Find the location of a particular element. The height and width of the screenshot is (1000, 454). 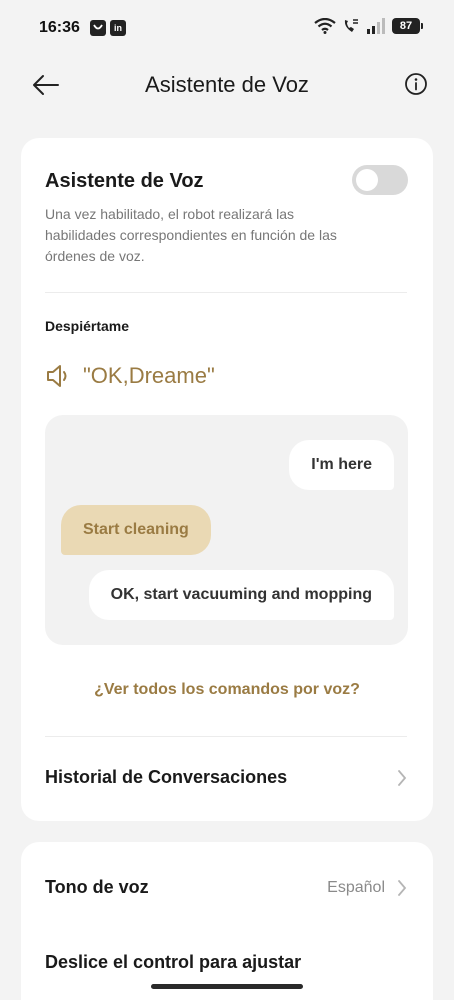

home-indicator is located at coordinates (227, 986).